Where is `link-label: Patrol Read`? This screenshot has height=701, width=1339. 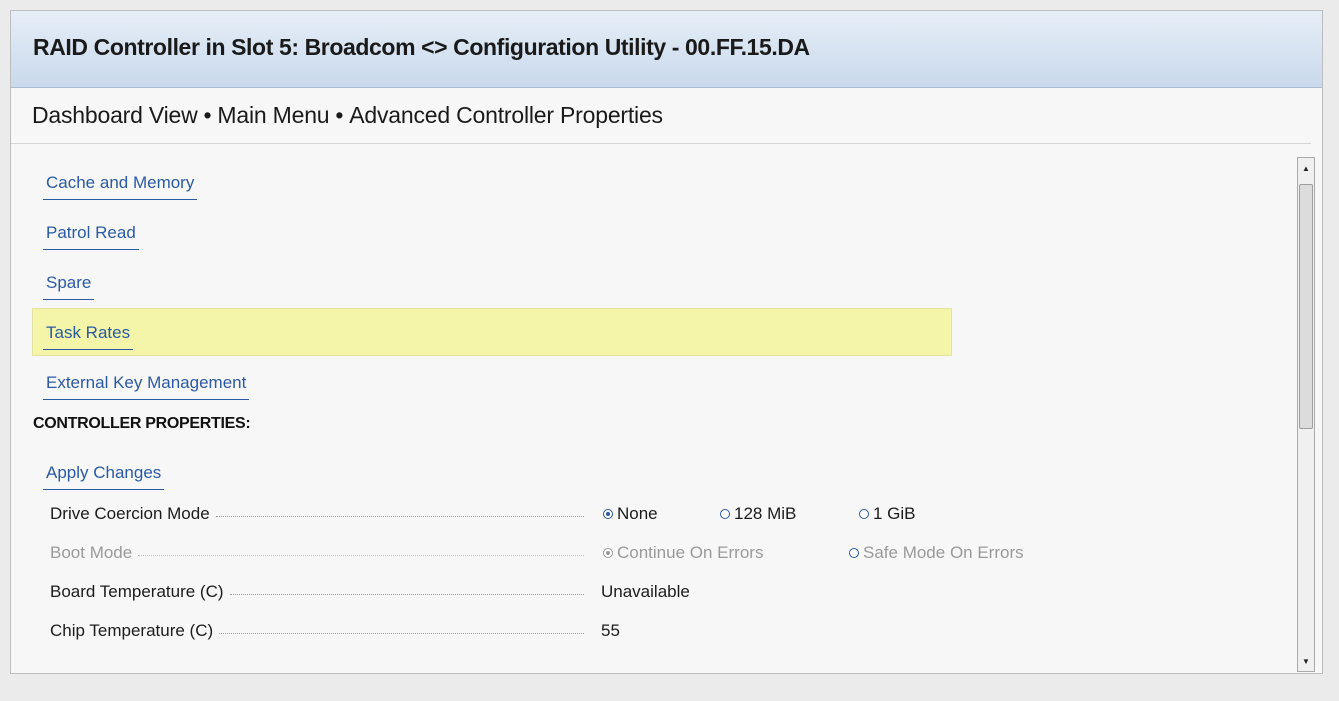 link-label: Patrol Read is located at coordinates (91, 236).